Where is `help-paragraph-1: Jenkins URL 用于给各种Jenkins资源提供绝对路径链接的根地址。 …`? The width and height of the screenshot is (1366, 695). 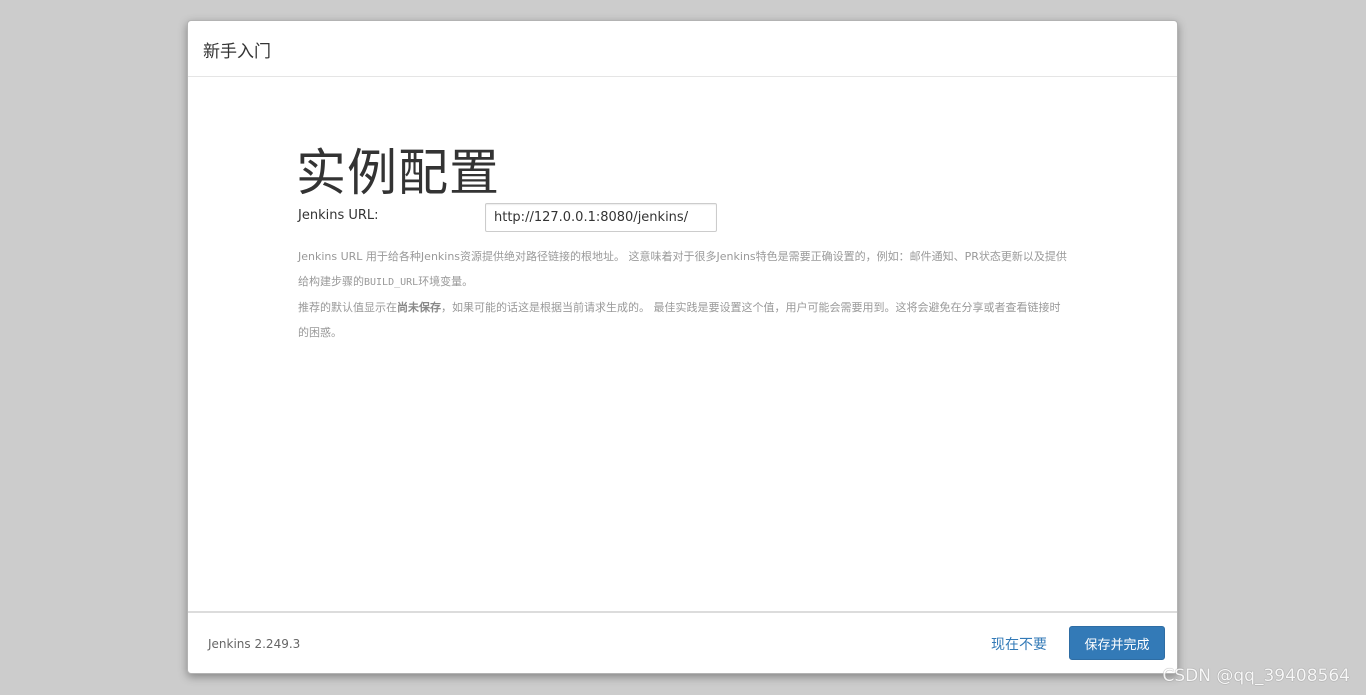 help-paragraph-1: Jenkins URL 用于给各种Jenkins资源提供绝对路径链接的根地址。 … is located at coordinates (683, 269).